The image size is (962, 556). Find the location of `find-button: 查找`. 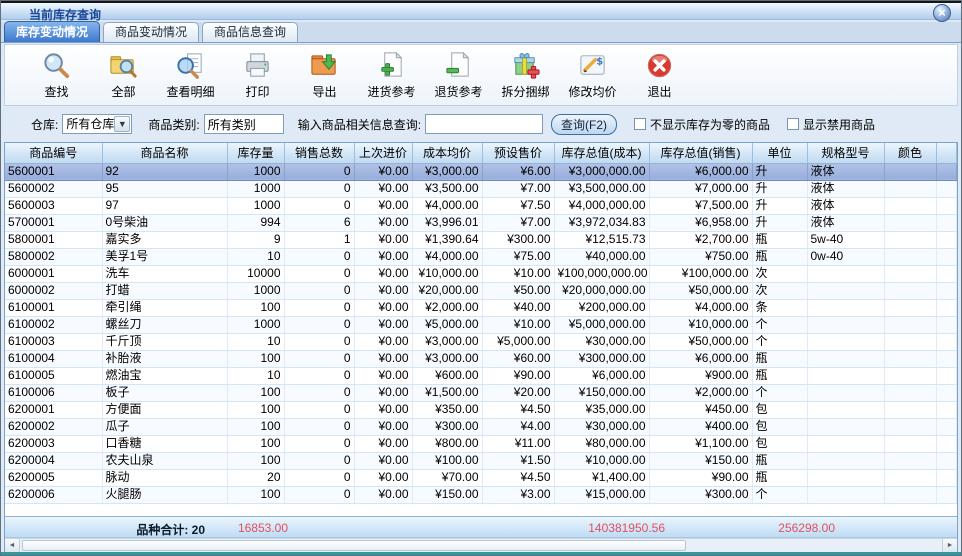

find-button: 查找 is located at coordinates (56, 75).